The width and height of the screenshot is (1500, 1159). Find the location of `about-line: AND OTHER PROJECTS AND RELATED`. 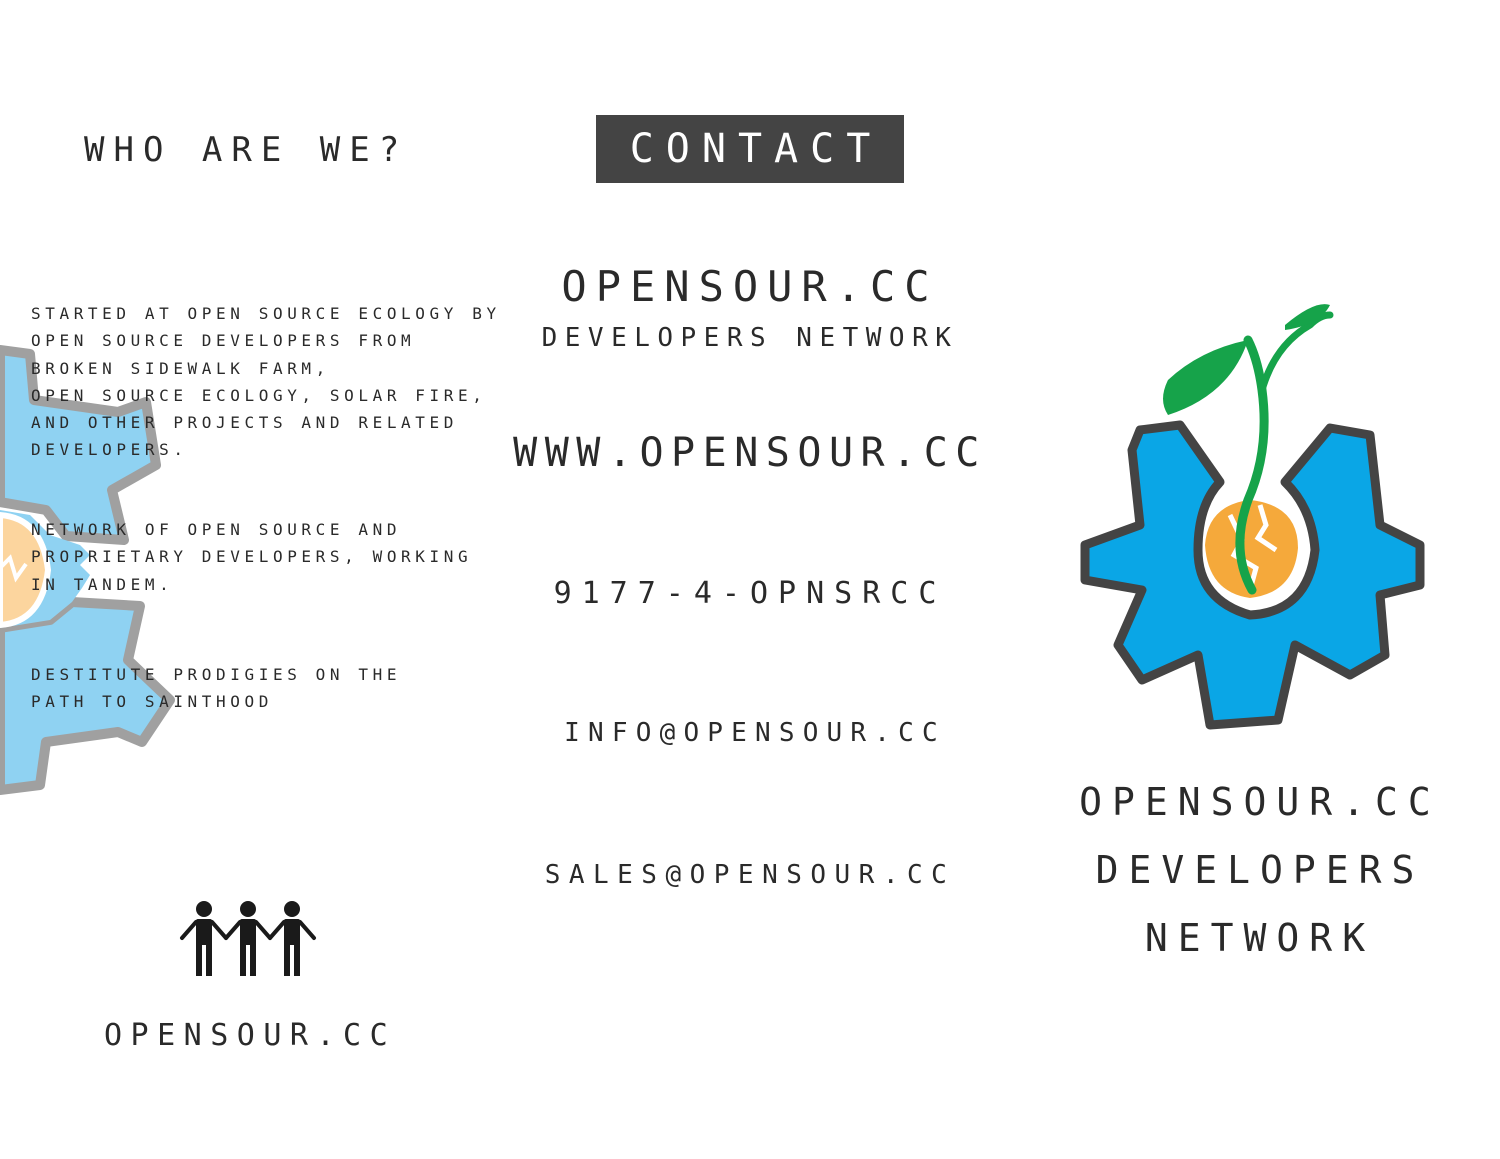

about-line: AND OTHER PROJECTS AND RELATED is located at coordinates (244, 423).